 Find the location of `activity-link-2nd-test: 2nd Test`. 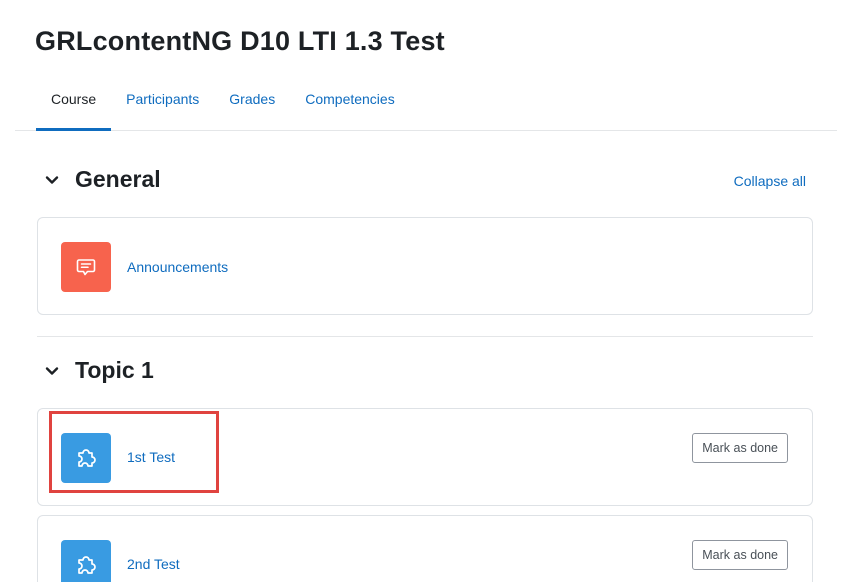

activity-link-2nd-test: 2nd Test is located at coordinates (153, 564).